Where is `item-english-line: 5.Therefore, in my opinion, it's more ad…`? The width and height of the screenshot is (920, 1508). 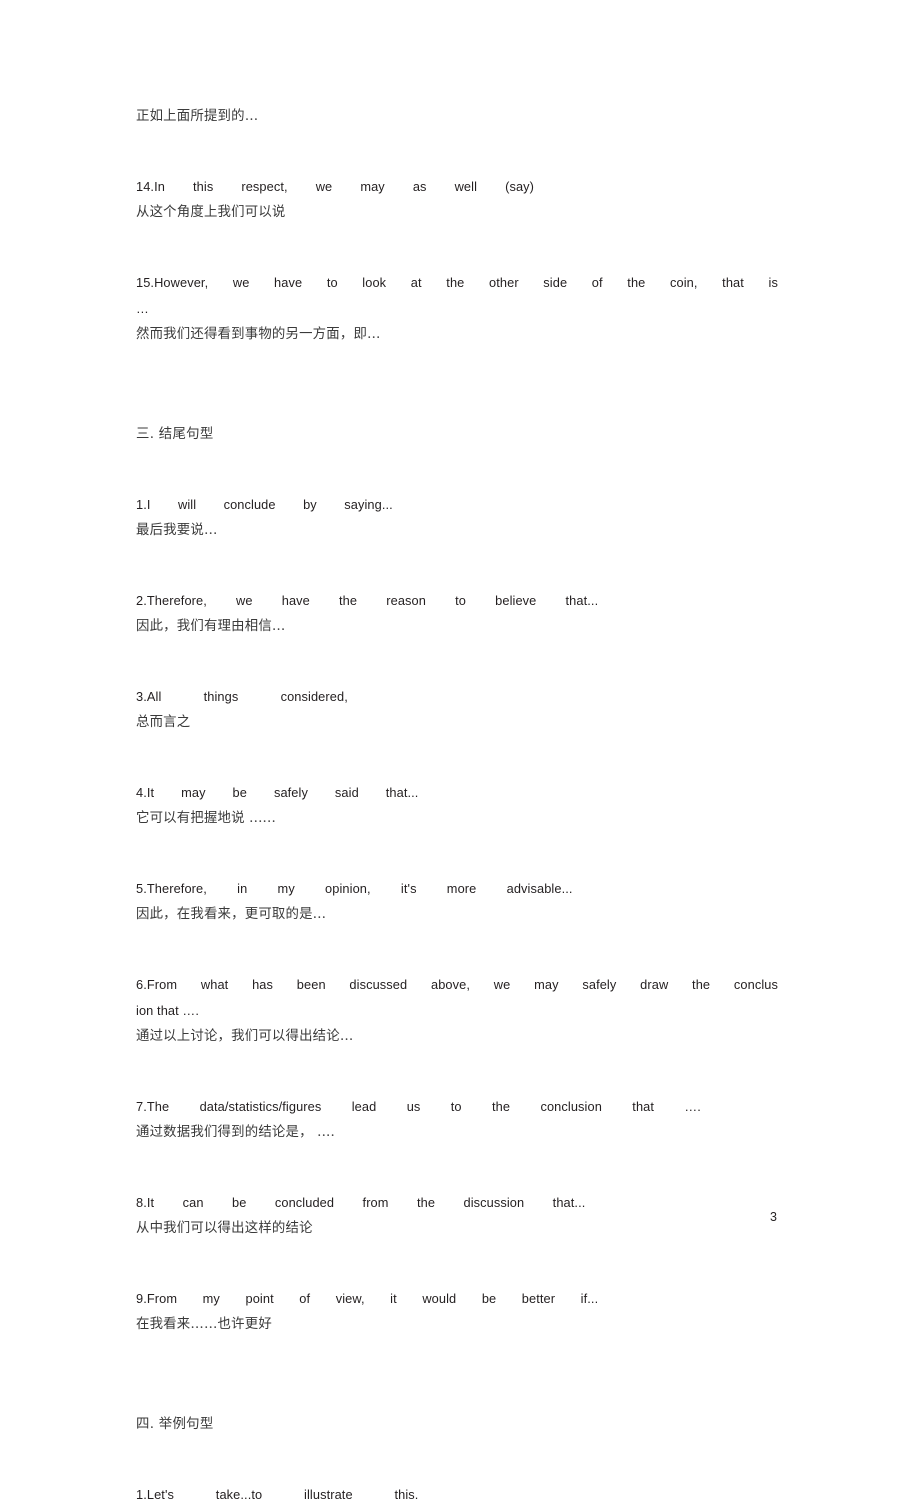
item-english-line: 5.Therefore, in my opinion, it's more ad… is located at coordinates (354, 888).